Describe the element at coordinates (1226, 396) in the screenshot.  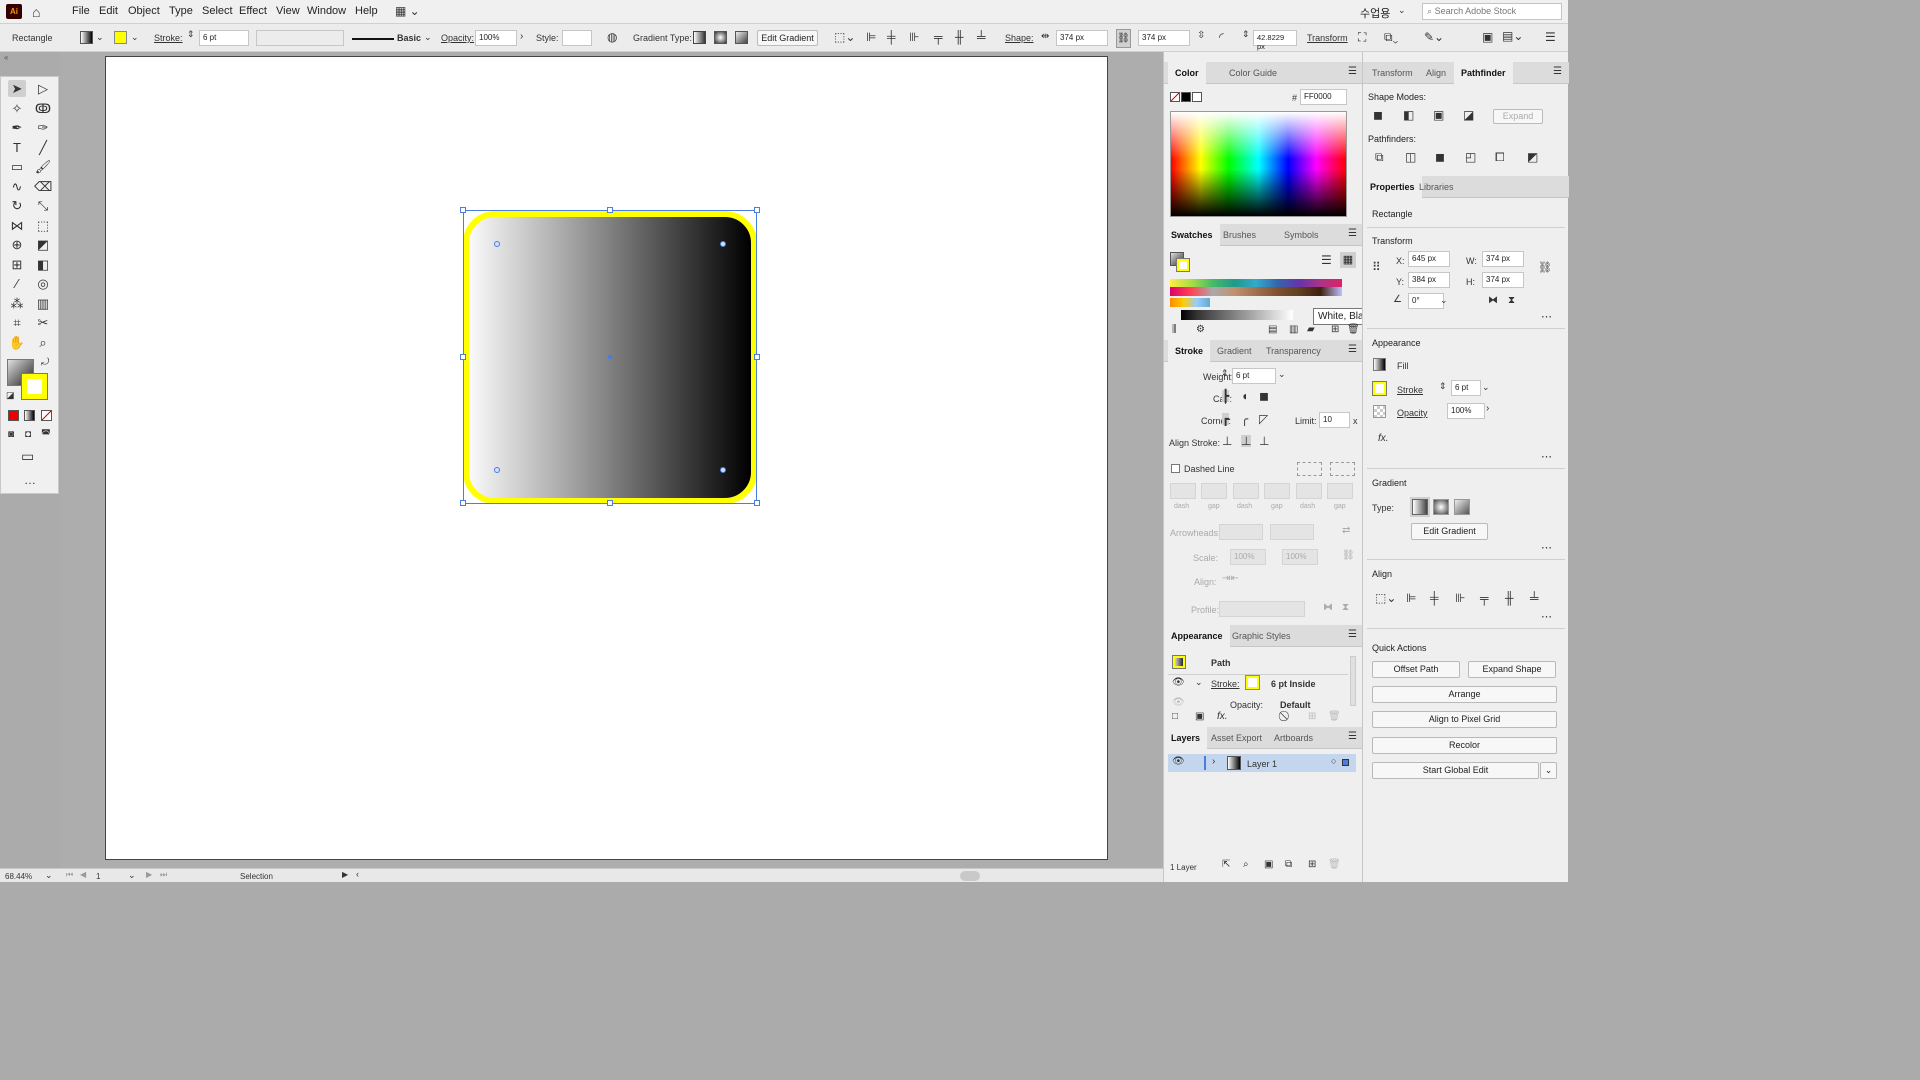
I see `butt-cap-icon: ┣` at that location.